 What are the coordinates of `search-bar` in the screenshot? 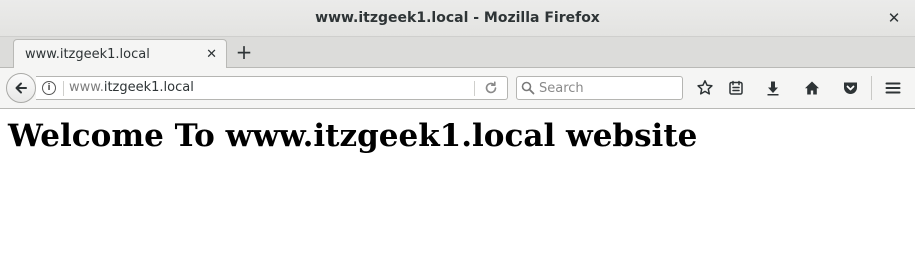 It's located at (599, 88).